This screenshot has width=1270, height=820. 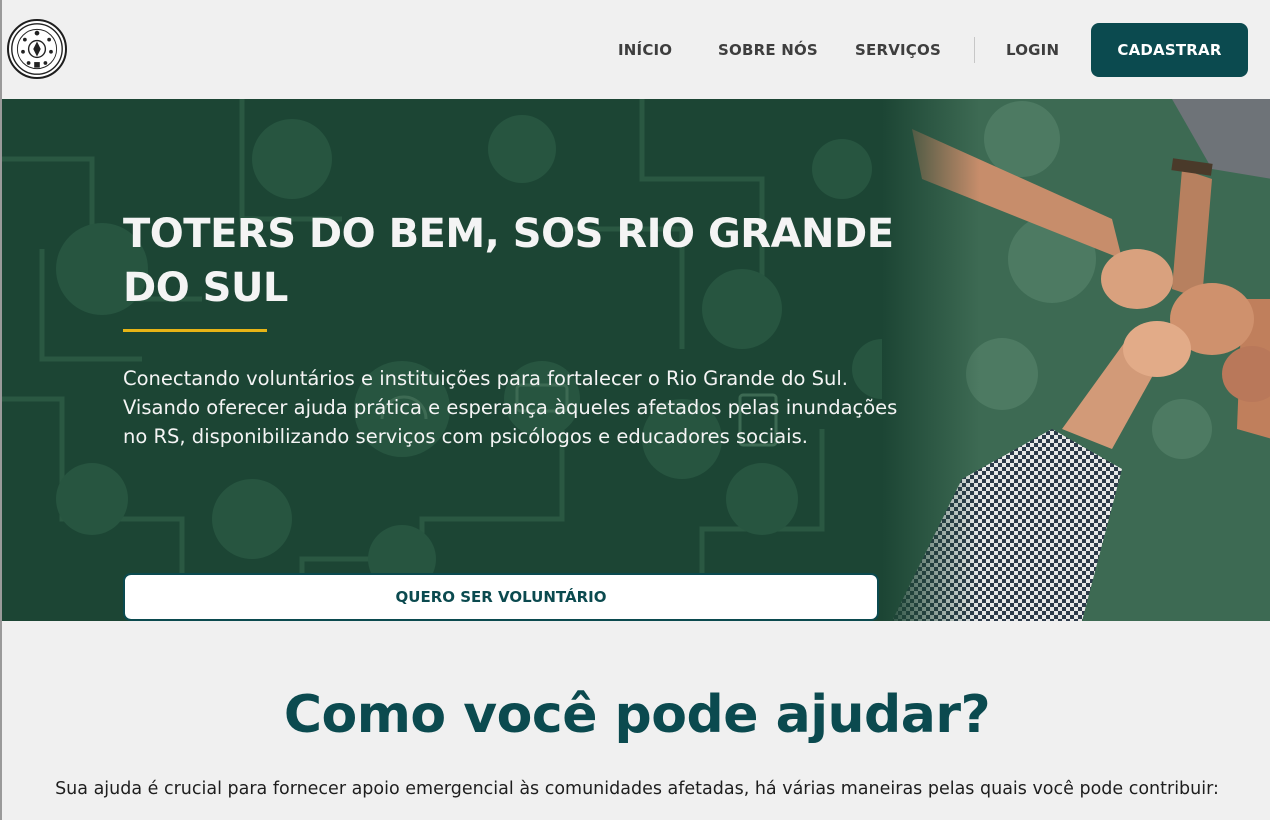 I want to click on nav-servicos: SERVIÇOS, so click(x=898, y=50).